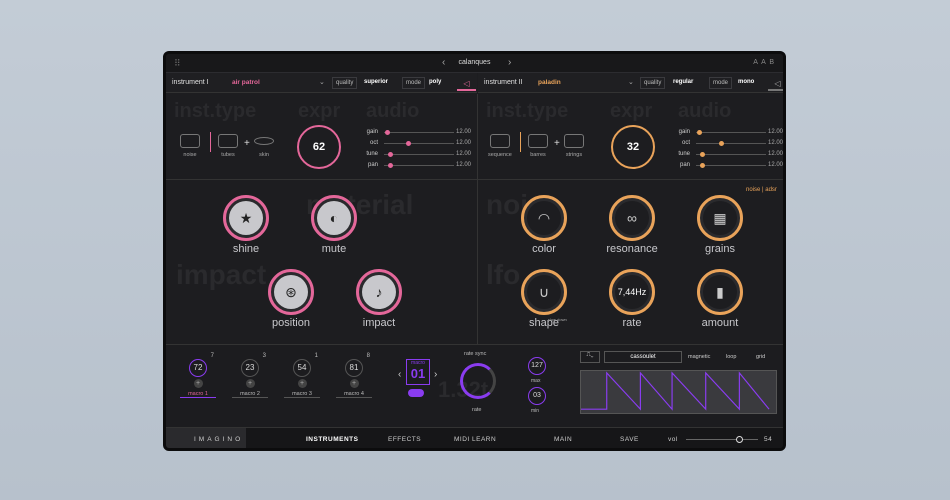 Image resolution: width=950 pixels, height=500 pixels. I want to click on impact-knob: ♪, so click(379, 292).